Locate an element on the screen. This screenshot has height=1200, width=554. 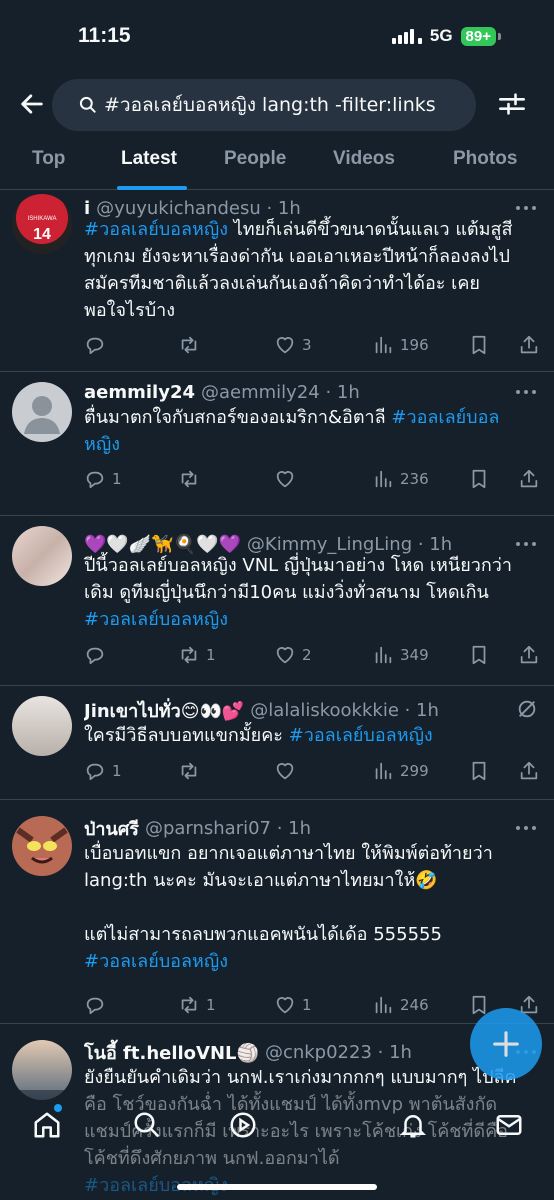
heart-icon is located at coordinates (285, 771).